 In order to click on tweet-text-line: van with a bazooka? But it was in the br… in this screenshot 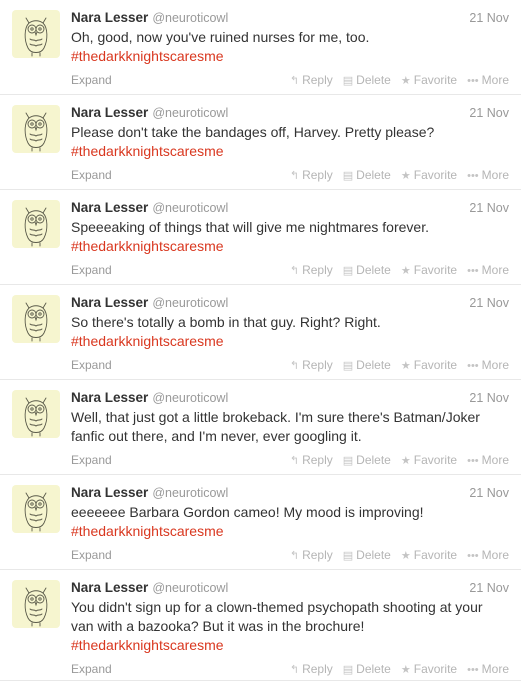, I will do `click(218, 626)`.